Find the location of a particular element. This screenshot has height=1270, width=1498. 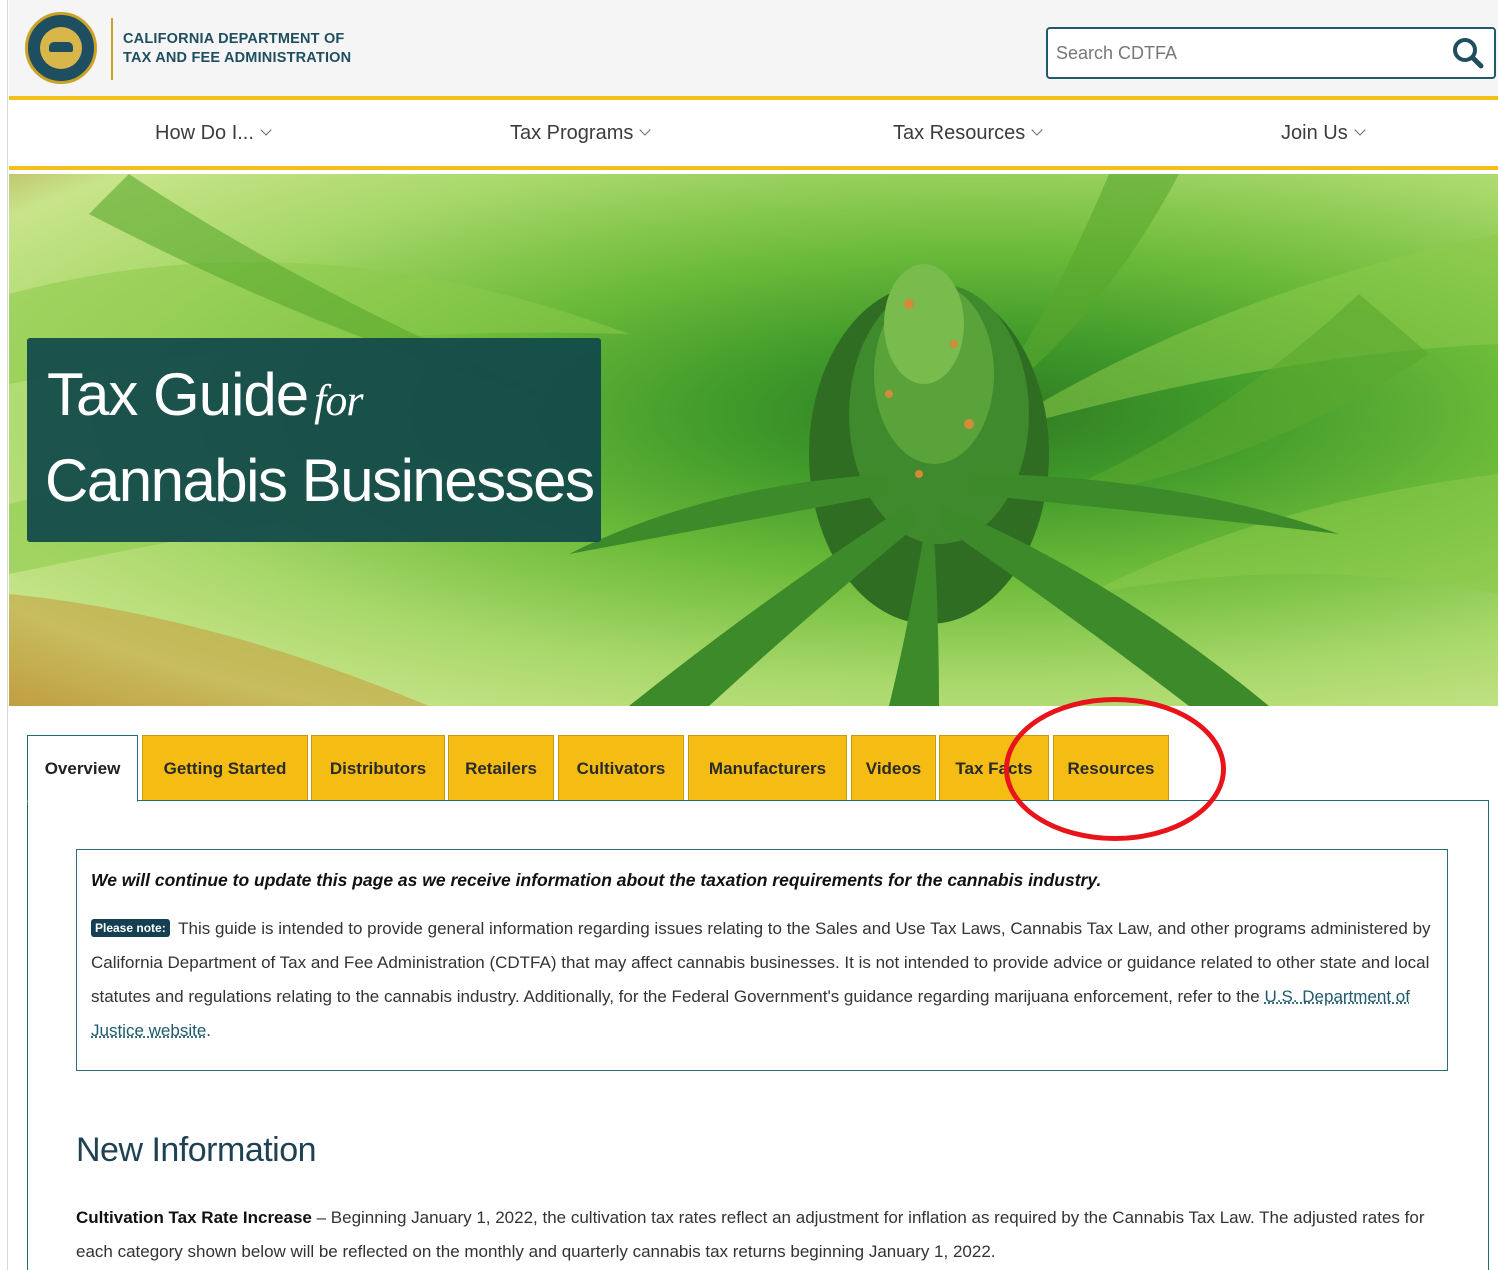

please-note-badge: Please note: is located at coordinates (130, 928).